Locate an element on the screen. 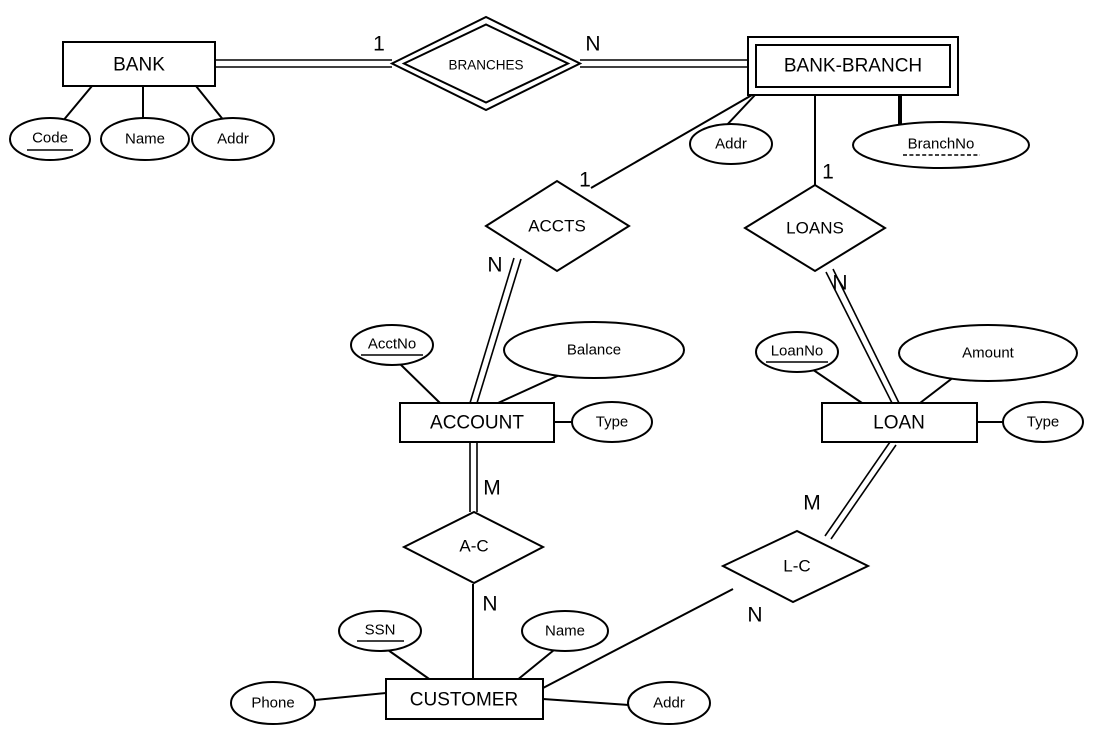 This screenshot has width=1097, height=732. attribute-customer-name: Name is located at coordinates (565, 631).